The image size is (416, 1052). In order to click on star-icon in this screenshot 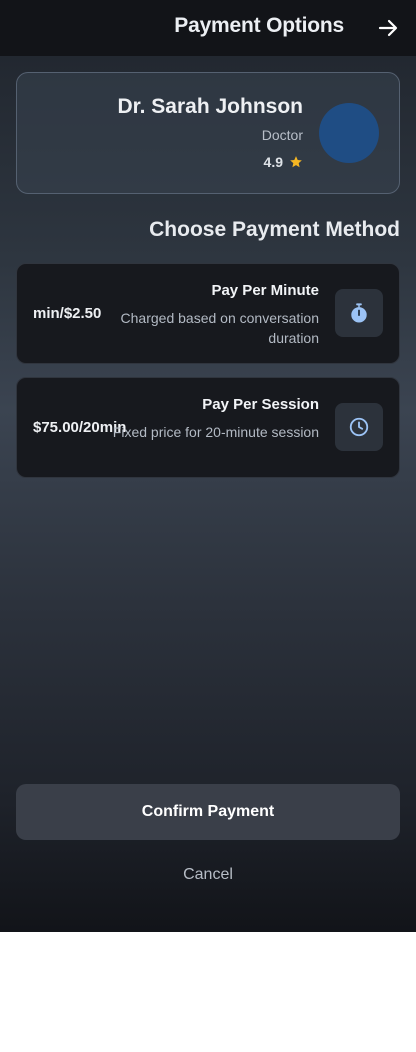, I will do `click(296, 162)`.